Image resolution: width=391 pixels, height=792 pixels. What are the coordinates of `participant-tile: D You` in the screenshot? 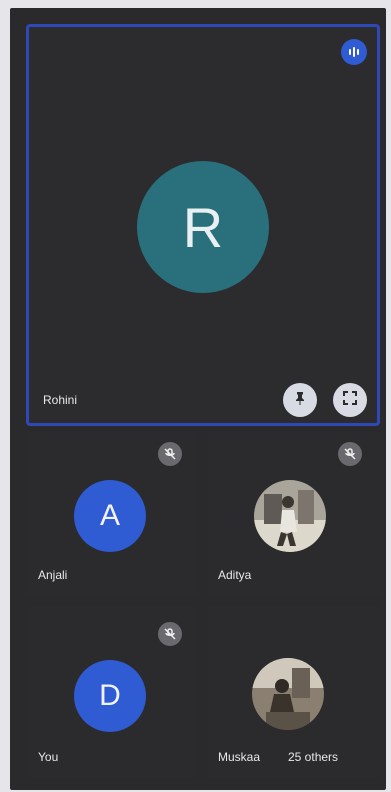 It's located at (111, 692).